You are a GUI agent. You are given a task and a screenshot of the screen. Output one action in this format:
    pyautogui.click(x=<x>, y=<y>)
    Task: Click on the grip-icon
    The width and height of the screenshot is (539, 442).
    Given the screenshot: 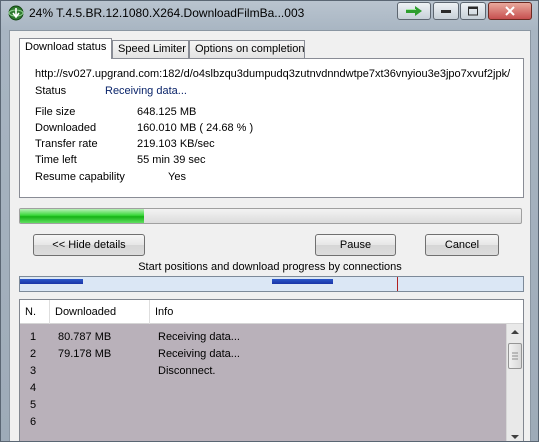 What is the action you would take?
    pyautogui.click(x=515, y=356)
    